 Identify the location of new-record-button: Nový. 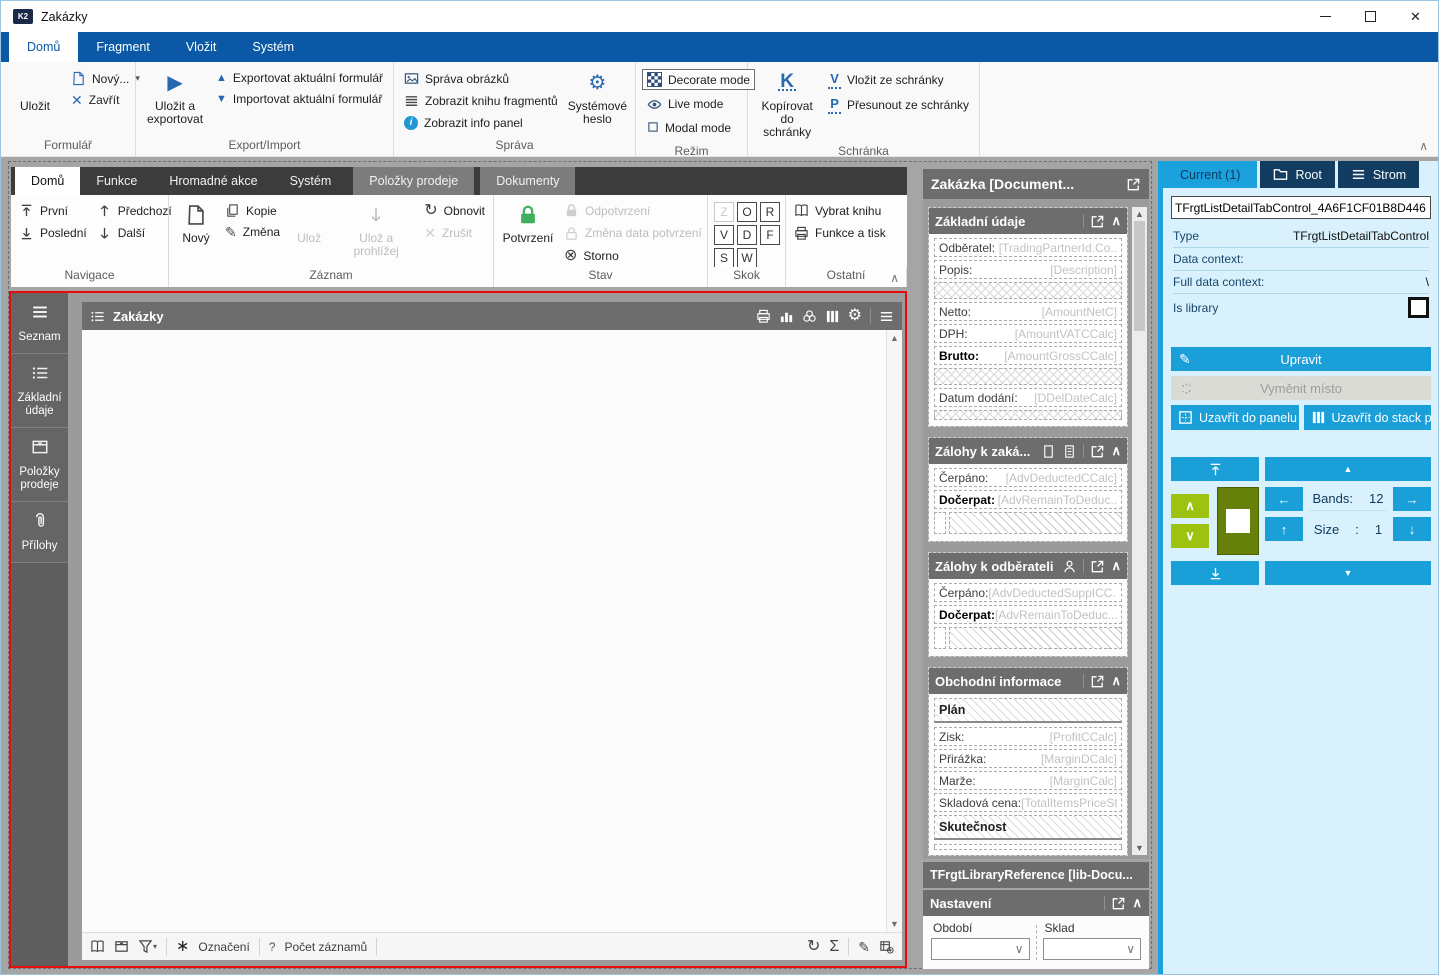
(196, 221).